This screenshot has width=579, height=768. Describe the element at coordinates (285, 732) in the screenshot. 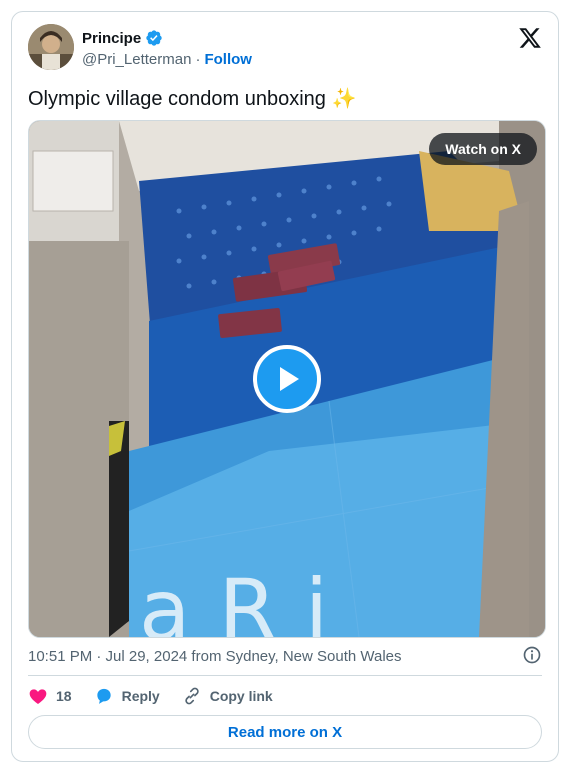

I see `read-more-button: Read more on X` at that location.